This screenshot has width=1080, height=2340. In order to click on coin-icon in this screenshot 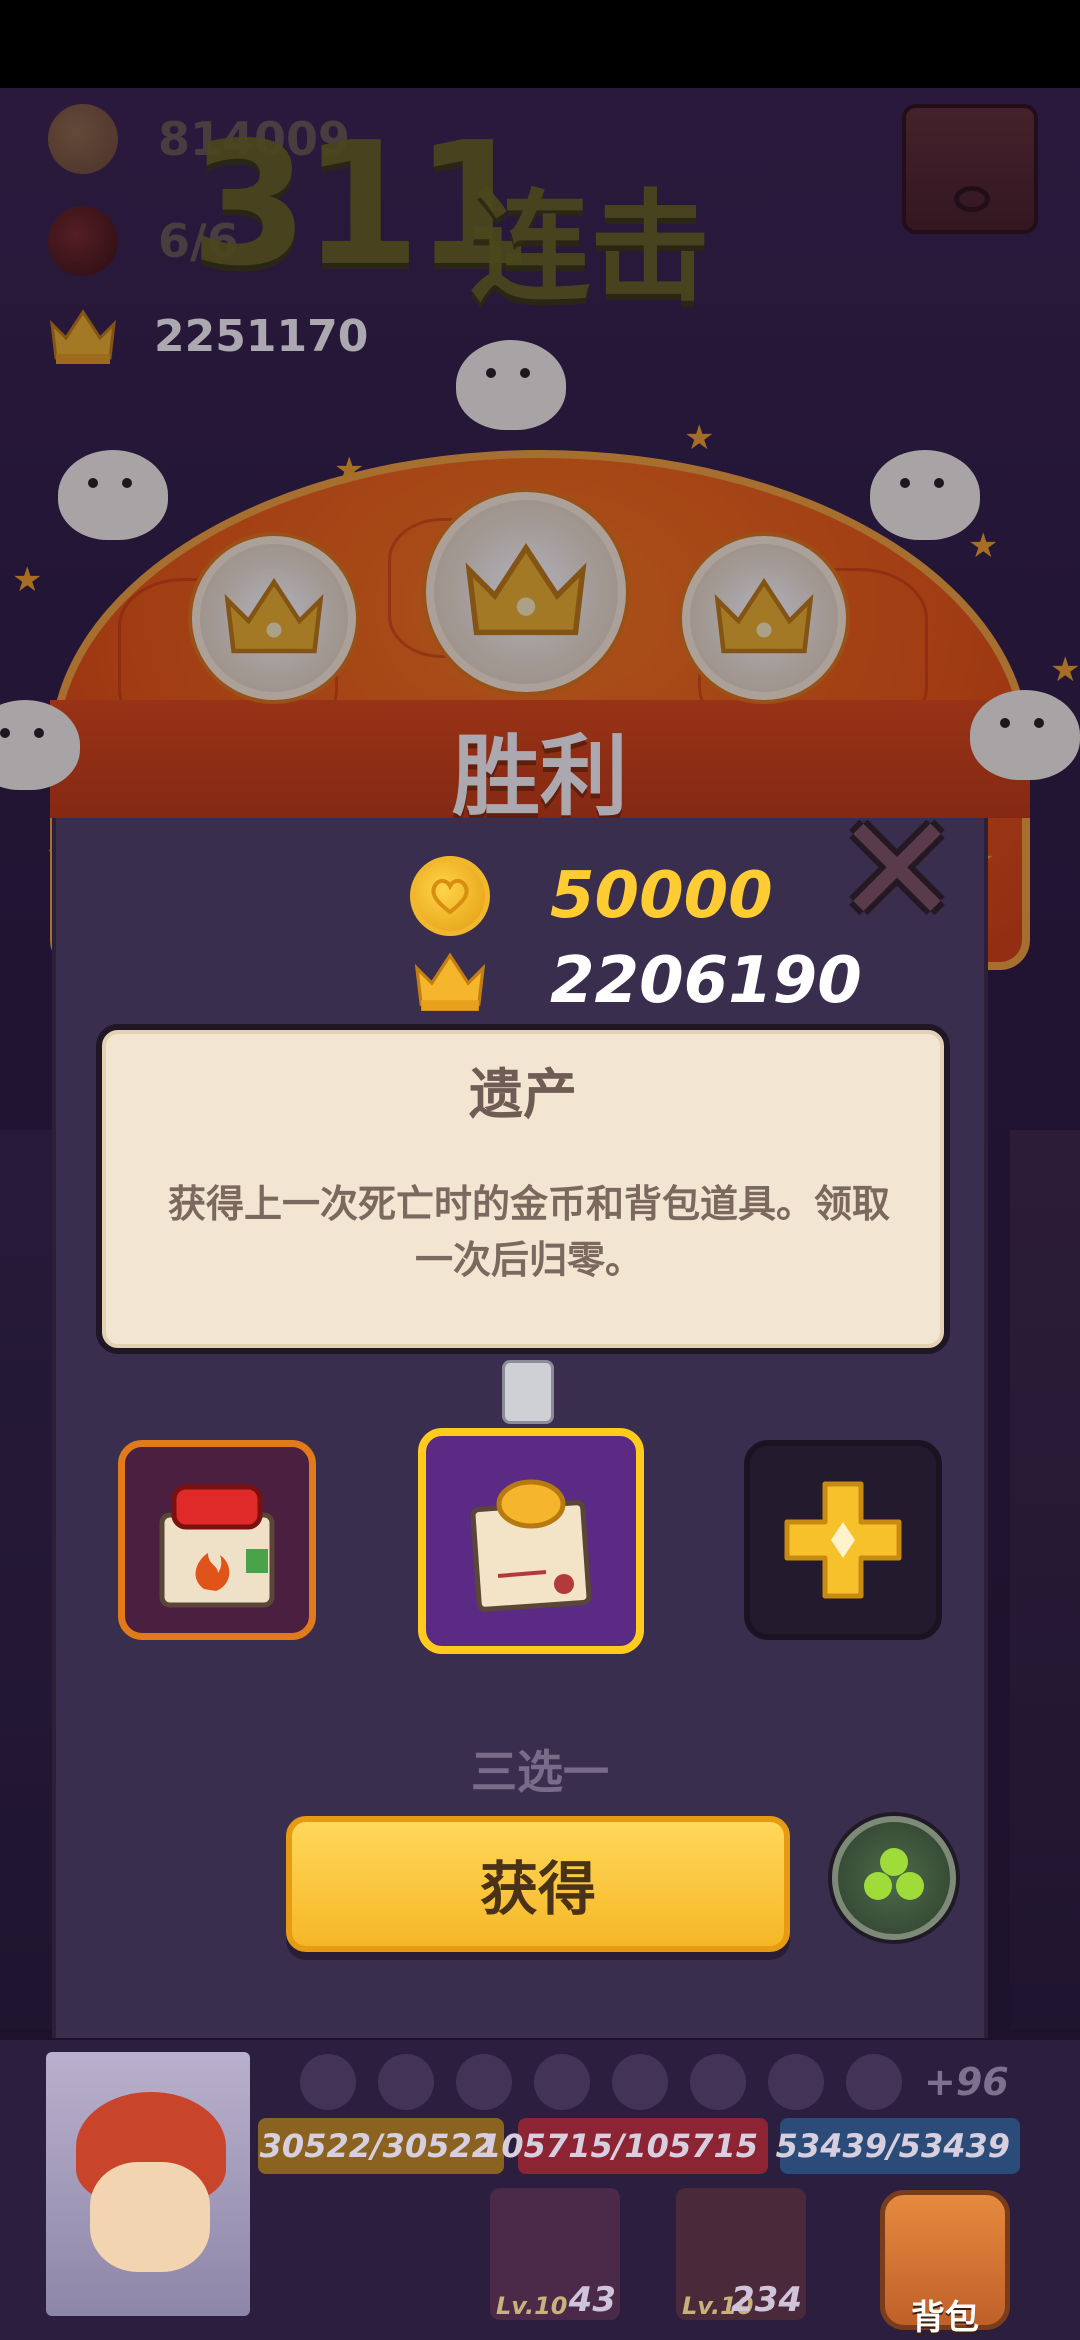, I will do `click(450, 896)`.